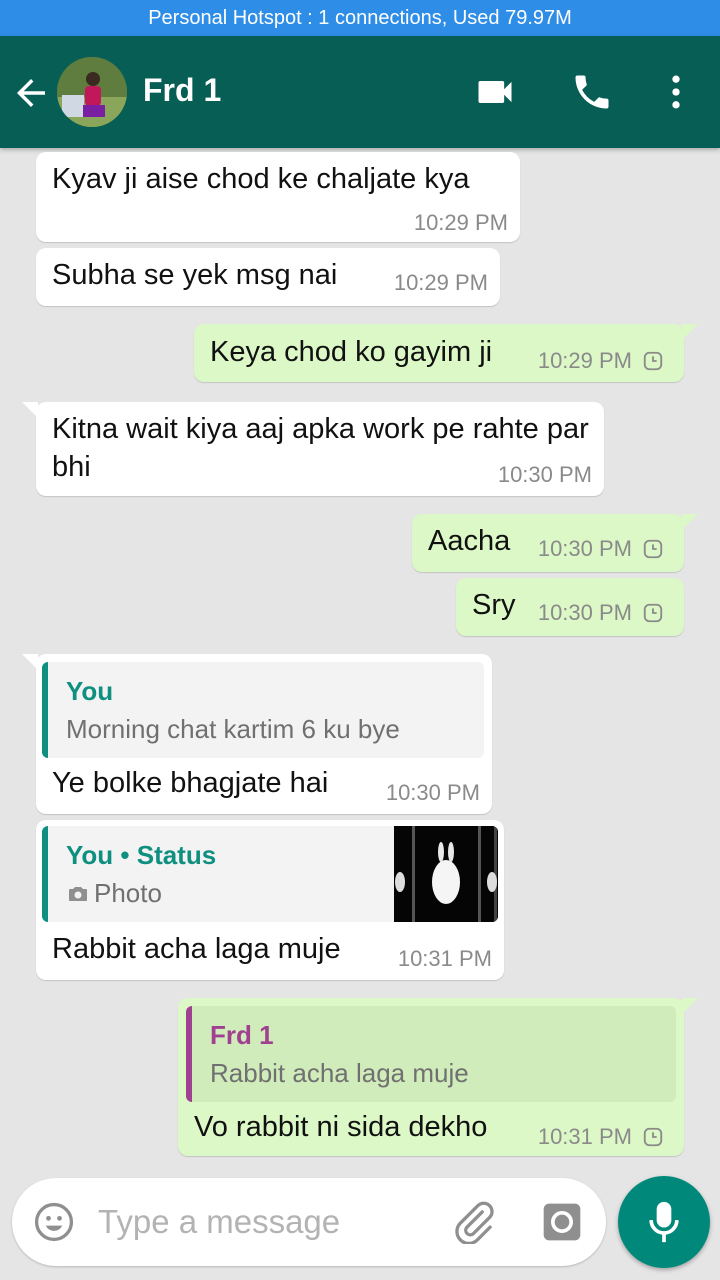  What do you see at coordinates (494, 605) in the screenshot?
I see `message-text: Sry` at bounding box center [494, 605].